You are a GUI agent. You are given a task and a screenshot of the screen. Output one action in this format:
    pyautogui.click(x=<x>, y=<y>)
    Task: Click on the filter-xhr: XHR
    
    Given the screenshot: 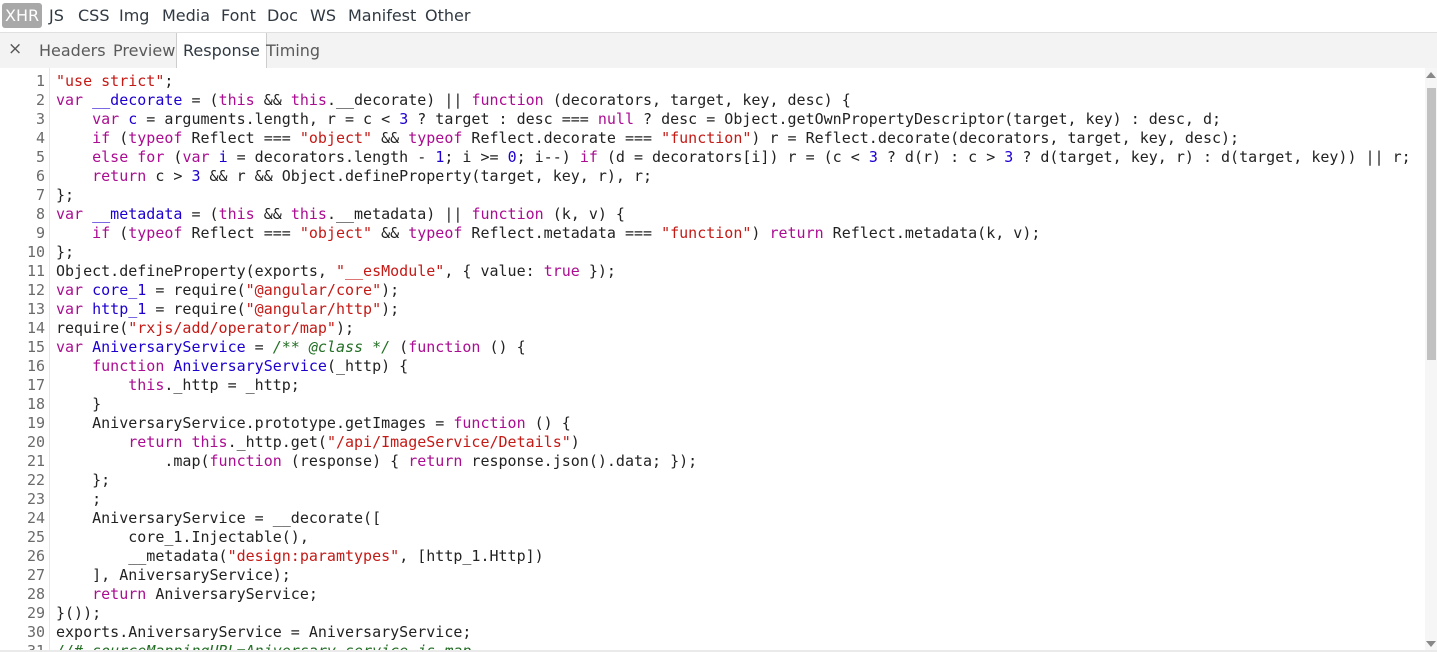 What is the action you would take?
    pyautogui.click(x=22, y=15)
    